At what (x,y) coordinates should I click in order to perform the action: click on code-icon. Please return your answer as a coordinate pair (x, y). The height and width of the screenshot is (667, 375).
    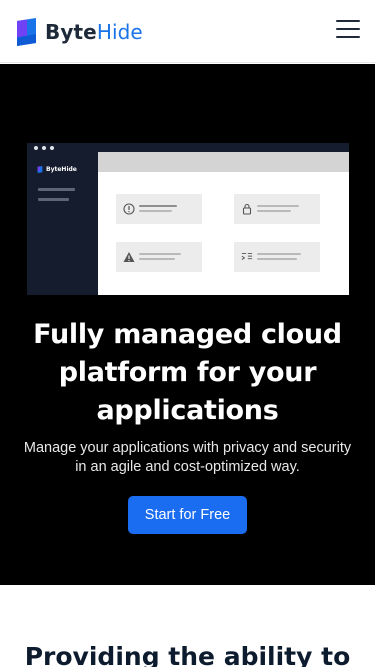
    Looking at the image, I should click on (247, 256).